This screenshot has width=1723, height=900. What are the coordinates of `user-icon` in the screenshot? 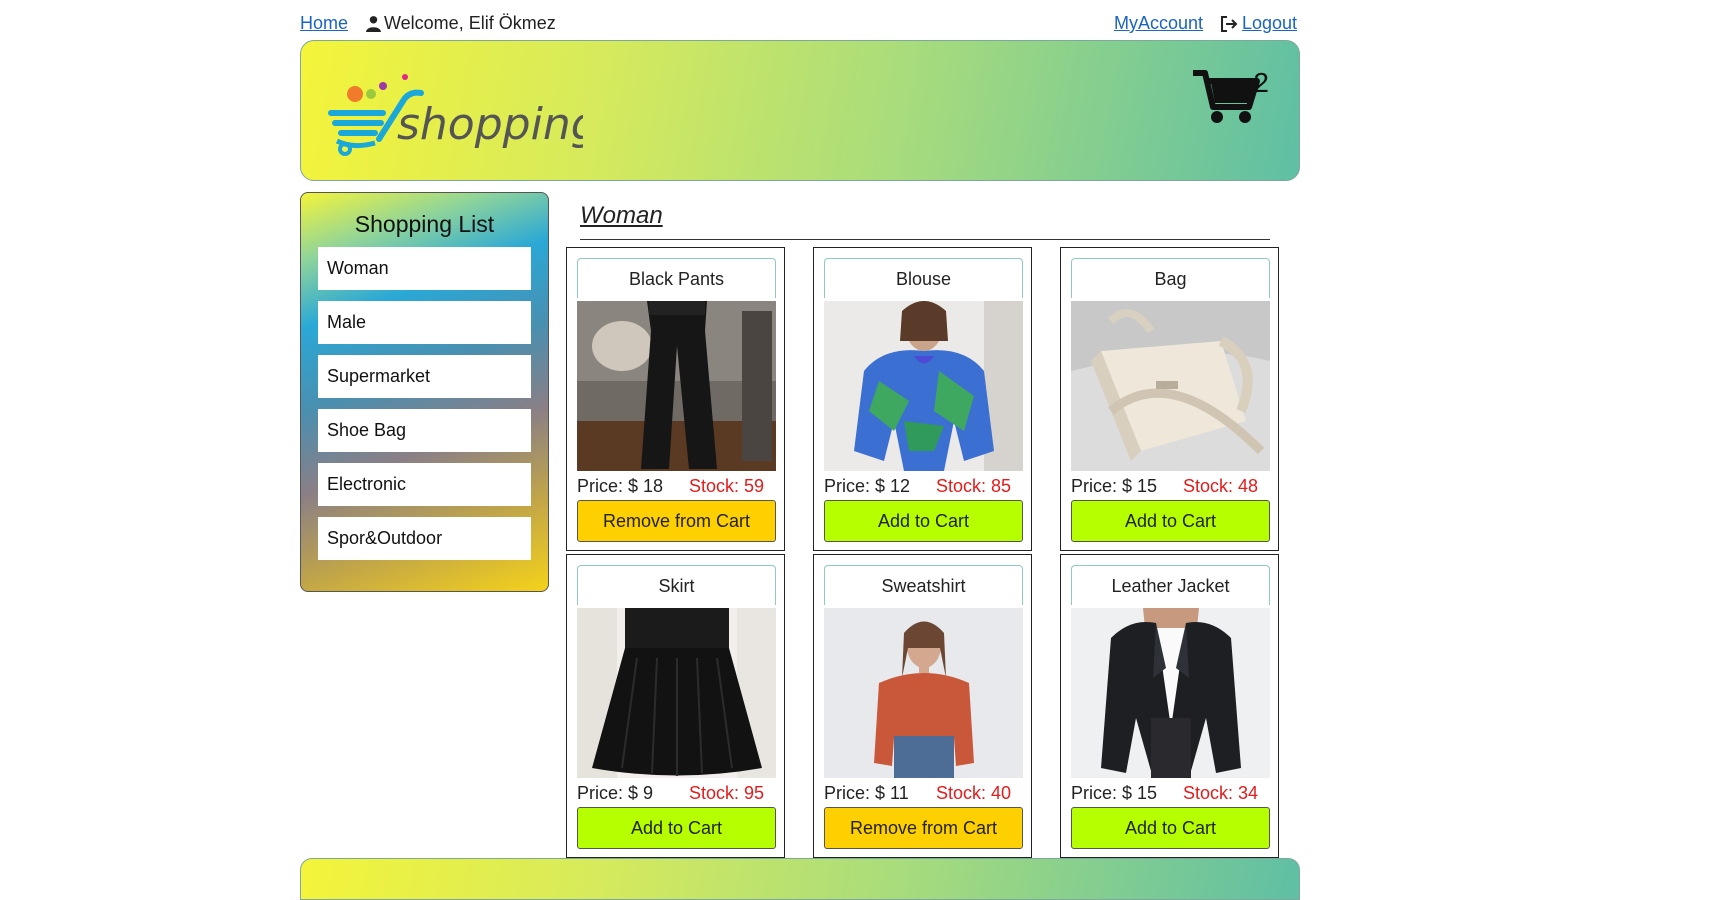 It's located at (373, 24).